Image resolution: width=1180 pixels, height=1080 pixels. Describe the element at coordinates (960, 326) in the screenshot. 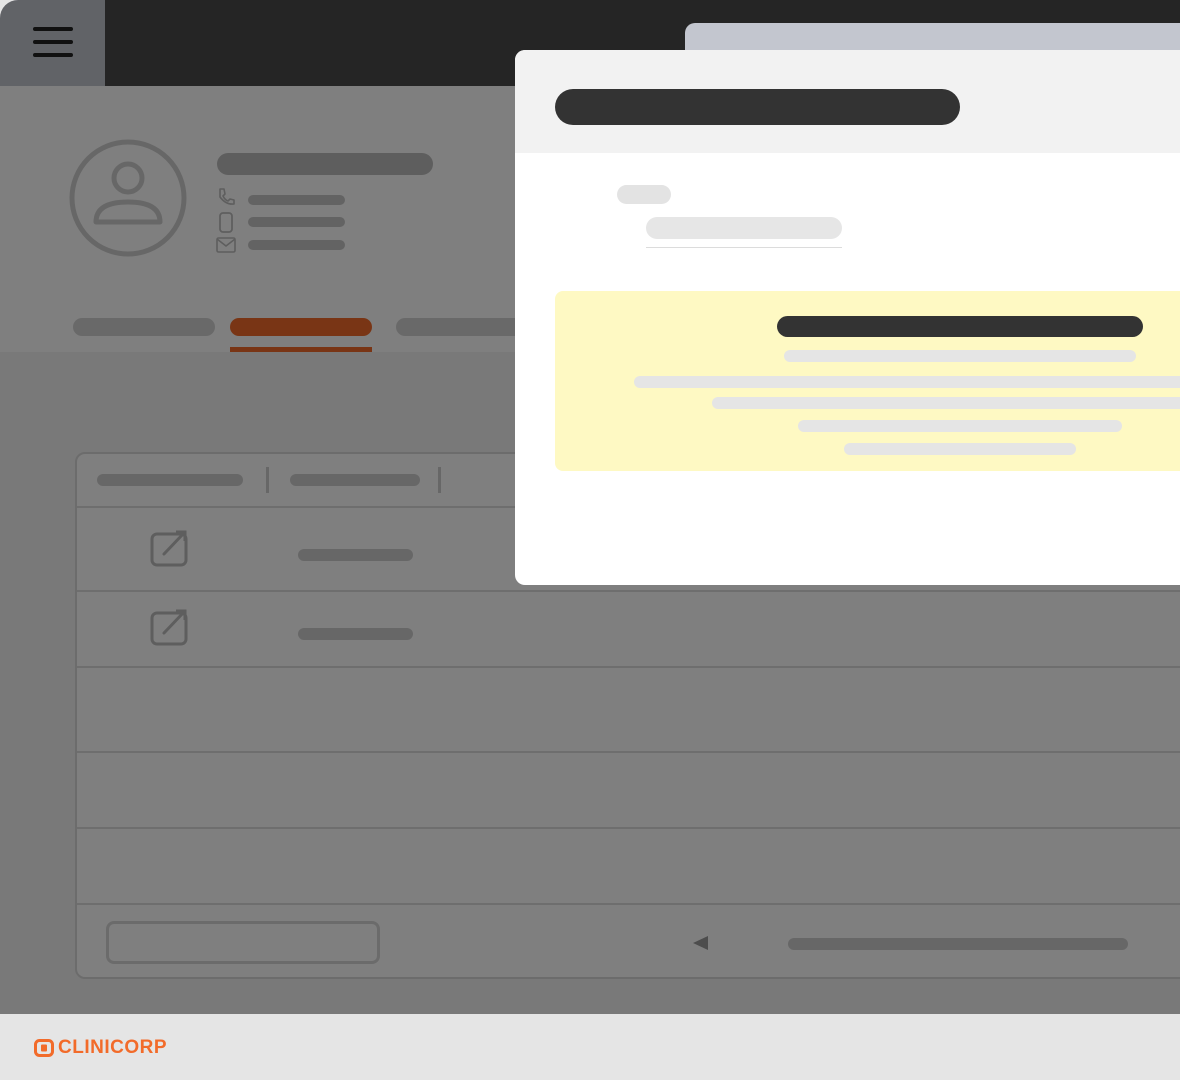

I see `notice-title-placeholder` at that location.